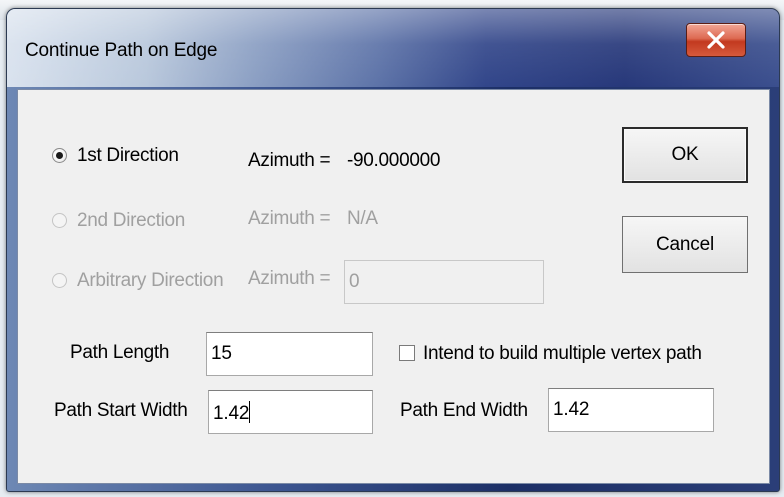 The width and height of the screenshot is (784, 497). I want to click on radio-selected-dot, so click(59, 155).